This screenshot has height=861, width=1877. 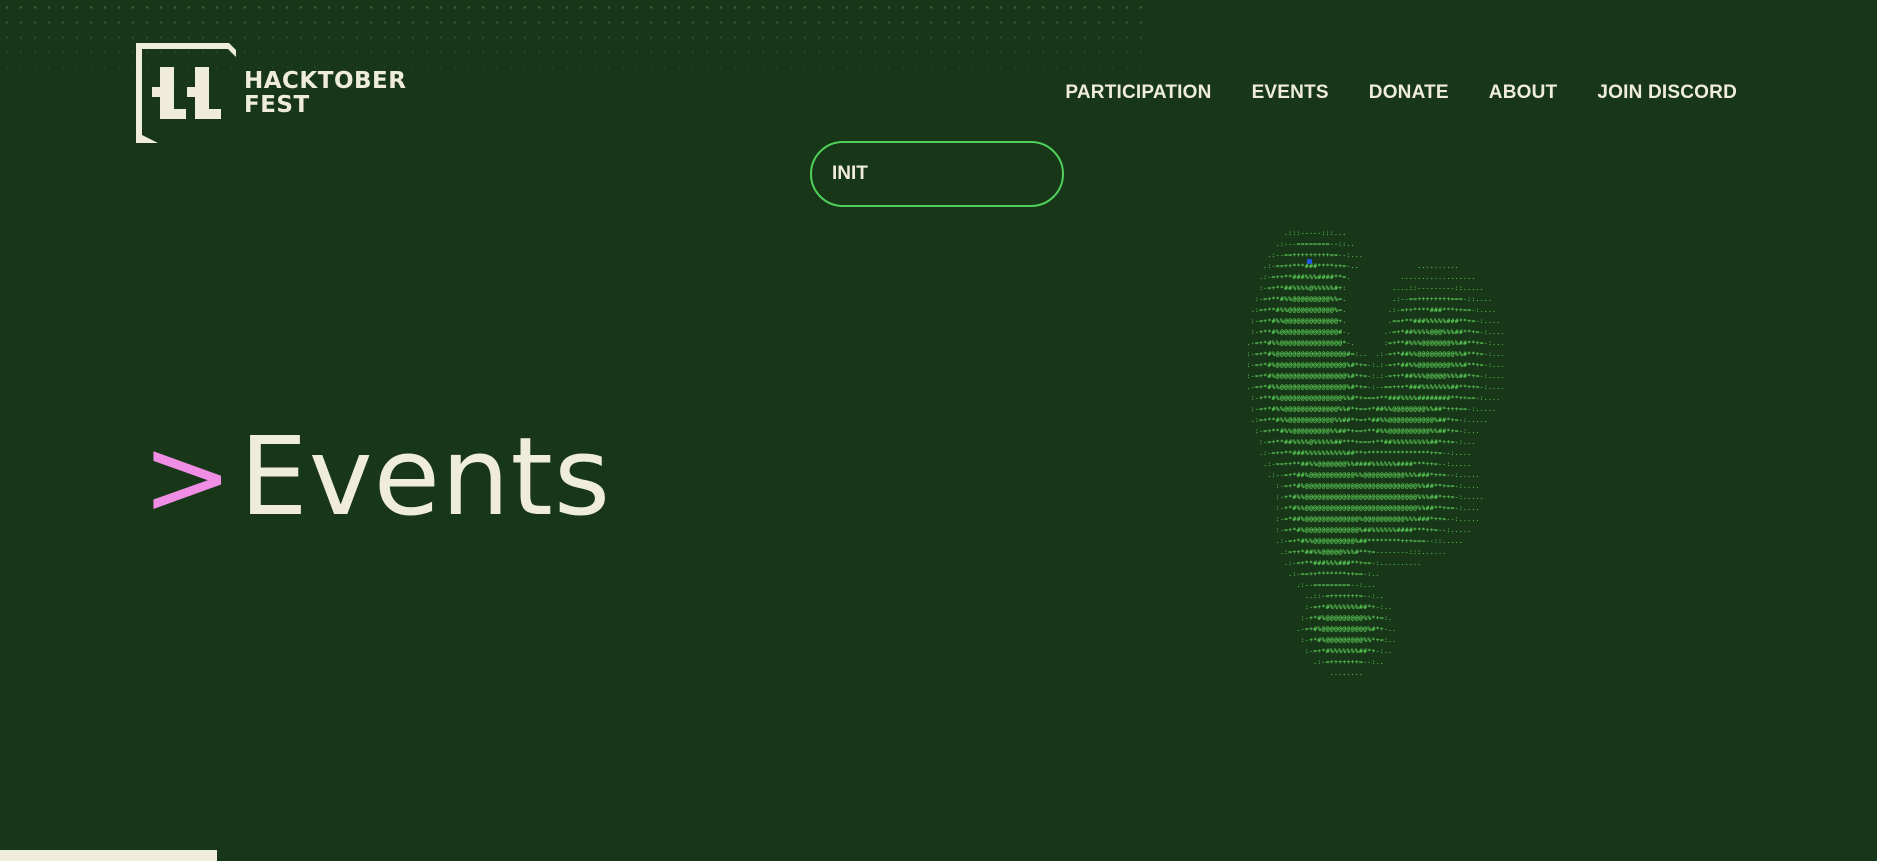 I want to click on scroll-progress-bar, so click(x=108, y=855).